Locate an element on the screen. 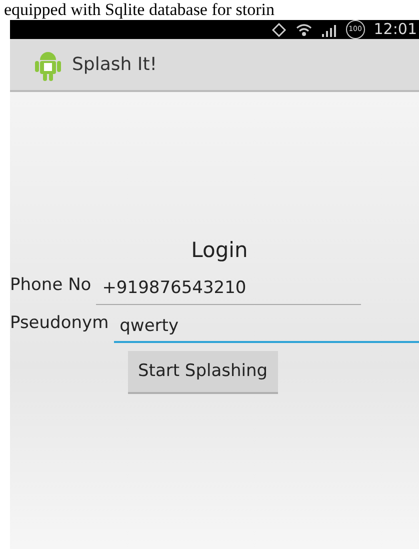 Image resolution: width=419 pixels, height=549 pixels. signal-icon is located at coordinates (328, 29).